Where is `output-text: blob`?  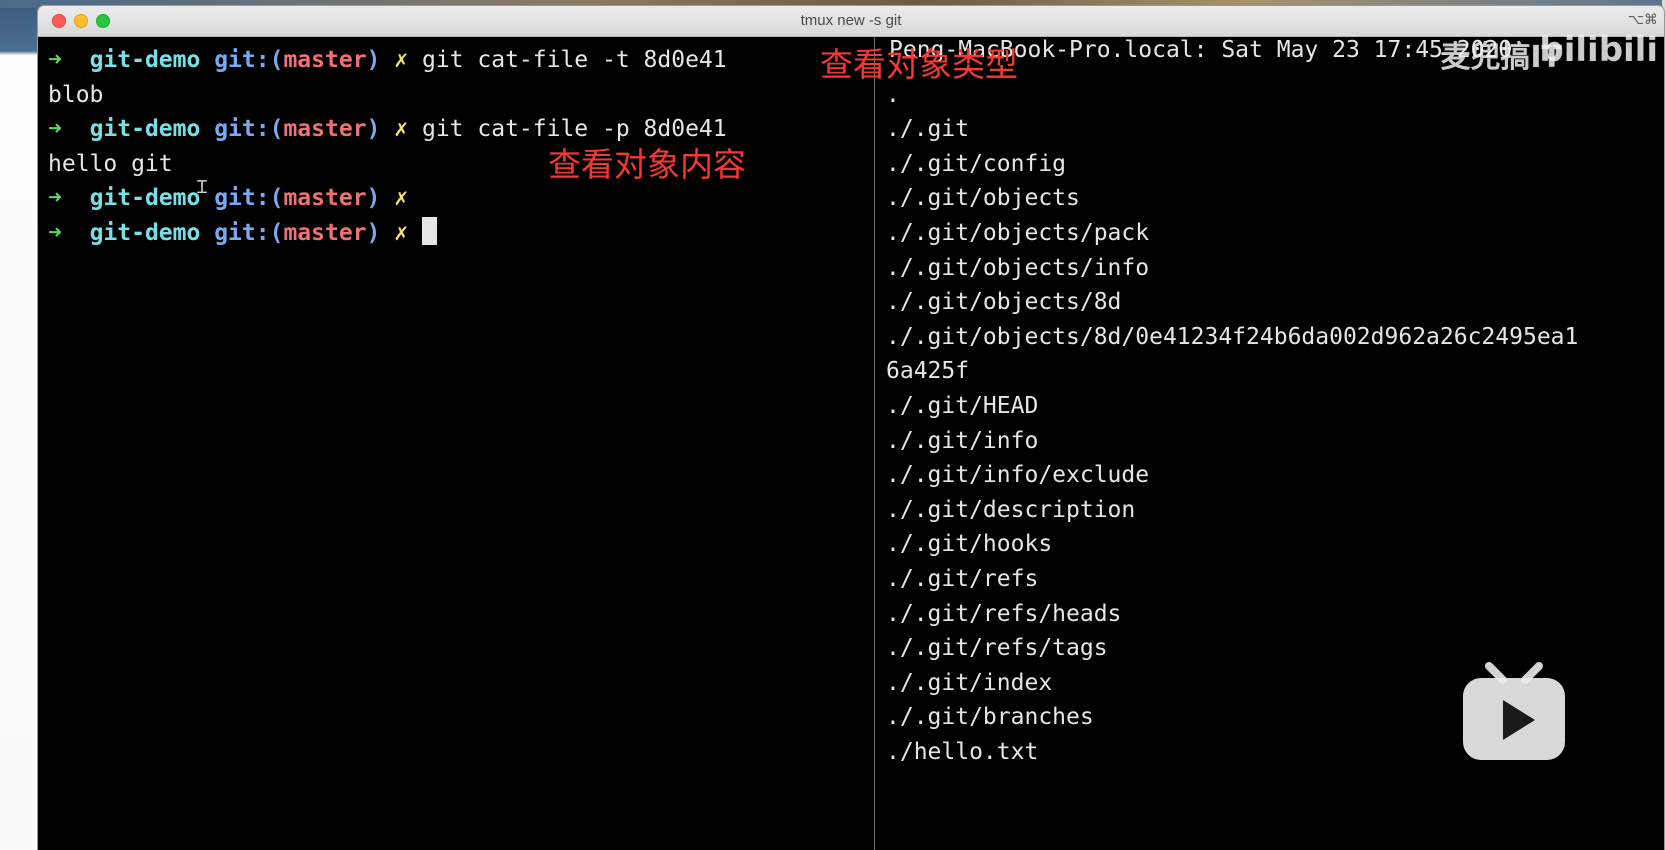
output-text: blob is located at coordinates (76, 94).